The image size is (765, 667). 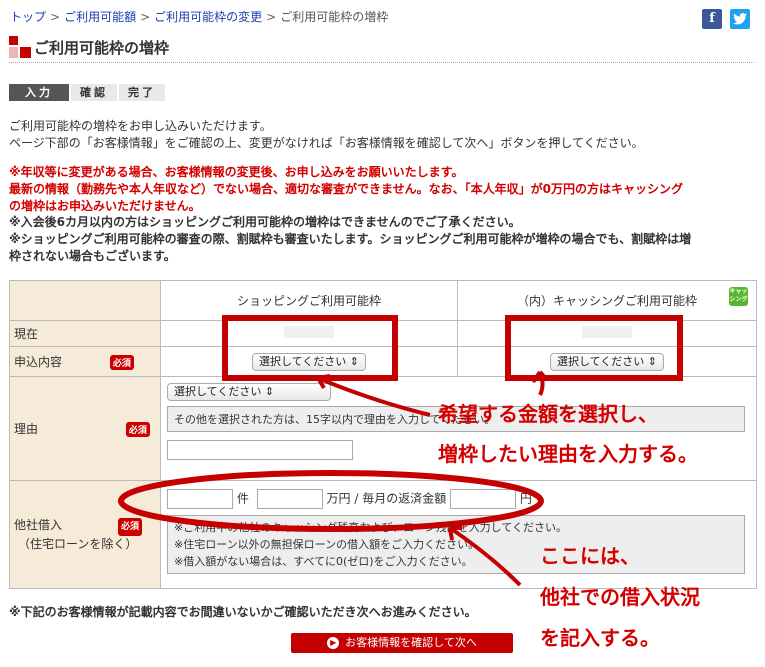 What do you see at coordinates (620, 597) in the screenshot?
I see `annotation-line: 他社での借入状況` at bounding box center [620, 597].